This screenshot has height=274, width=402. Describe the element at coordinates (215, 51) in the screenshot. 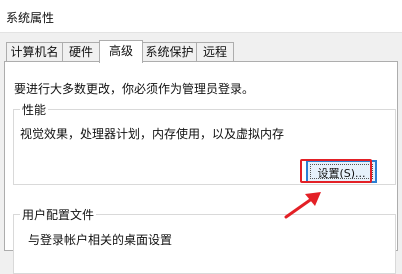

I see `tab-remote: 远程` at that location.